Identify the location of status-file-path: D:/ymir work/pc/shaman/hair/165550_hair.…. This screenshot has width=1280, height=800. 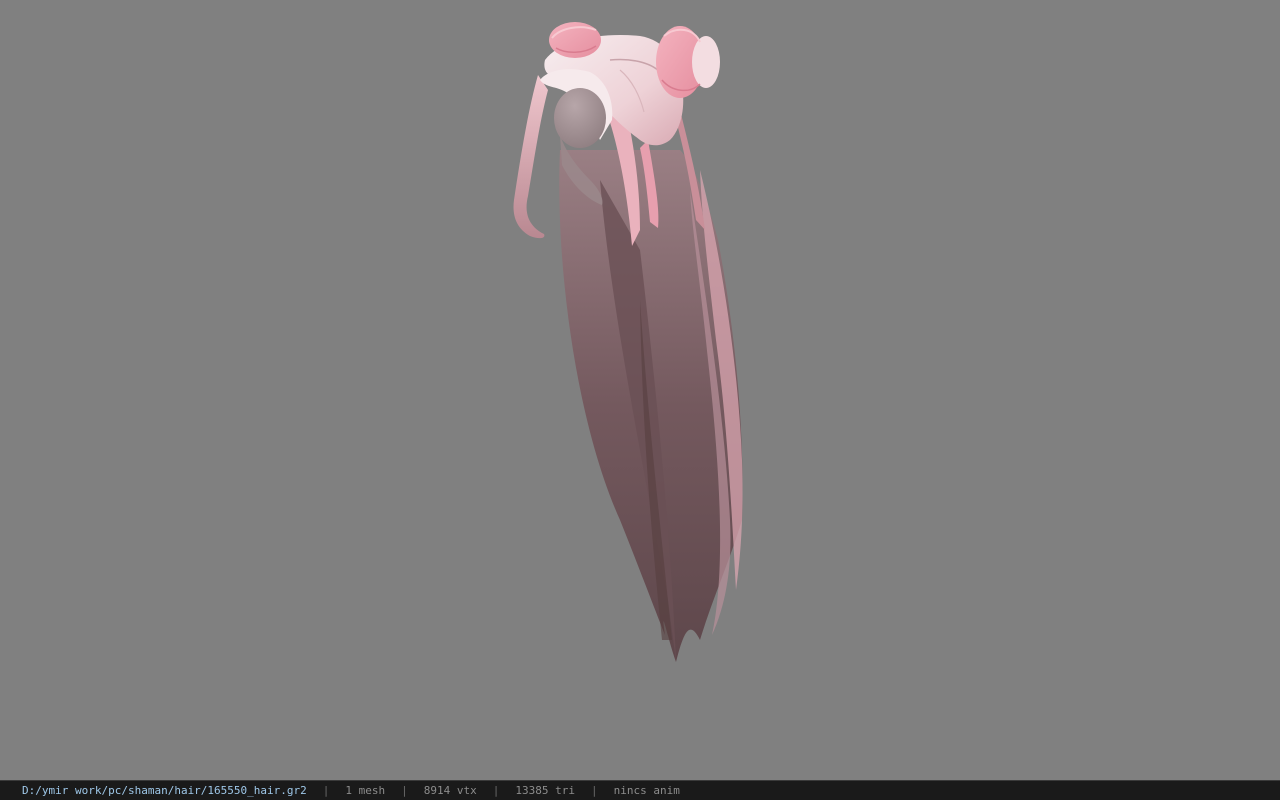
(164, 790).